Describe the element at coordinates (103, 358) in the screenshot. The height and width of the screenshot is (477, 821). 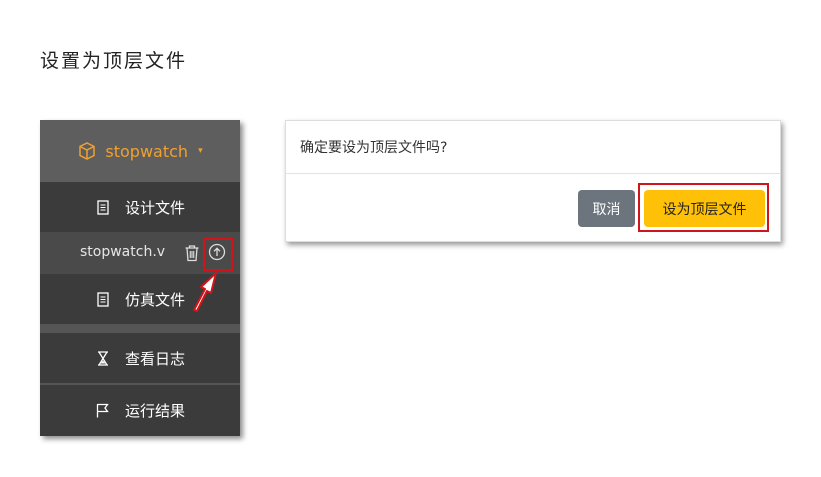
I see `hourglass-icon` at that location.